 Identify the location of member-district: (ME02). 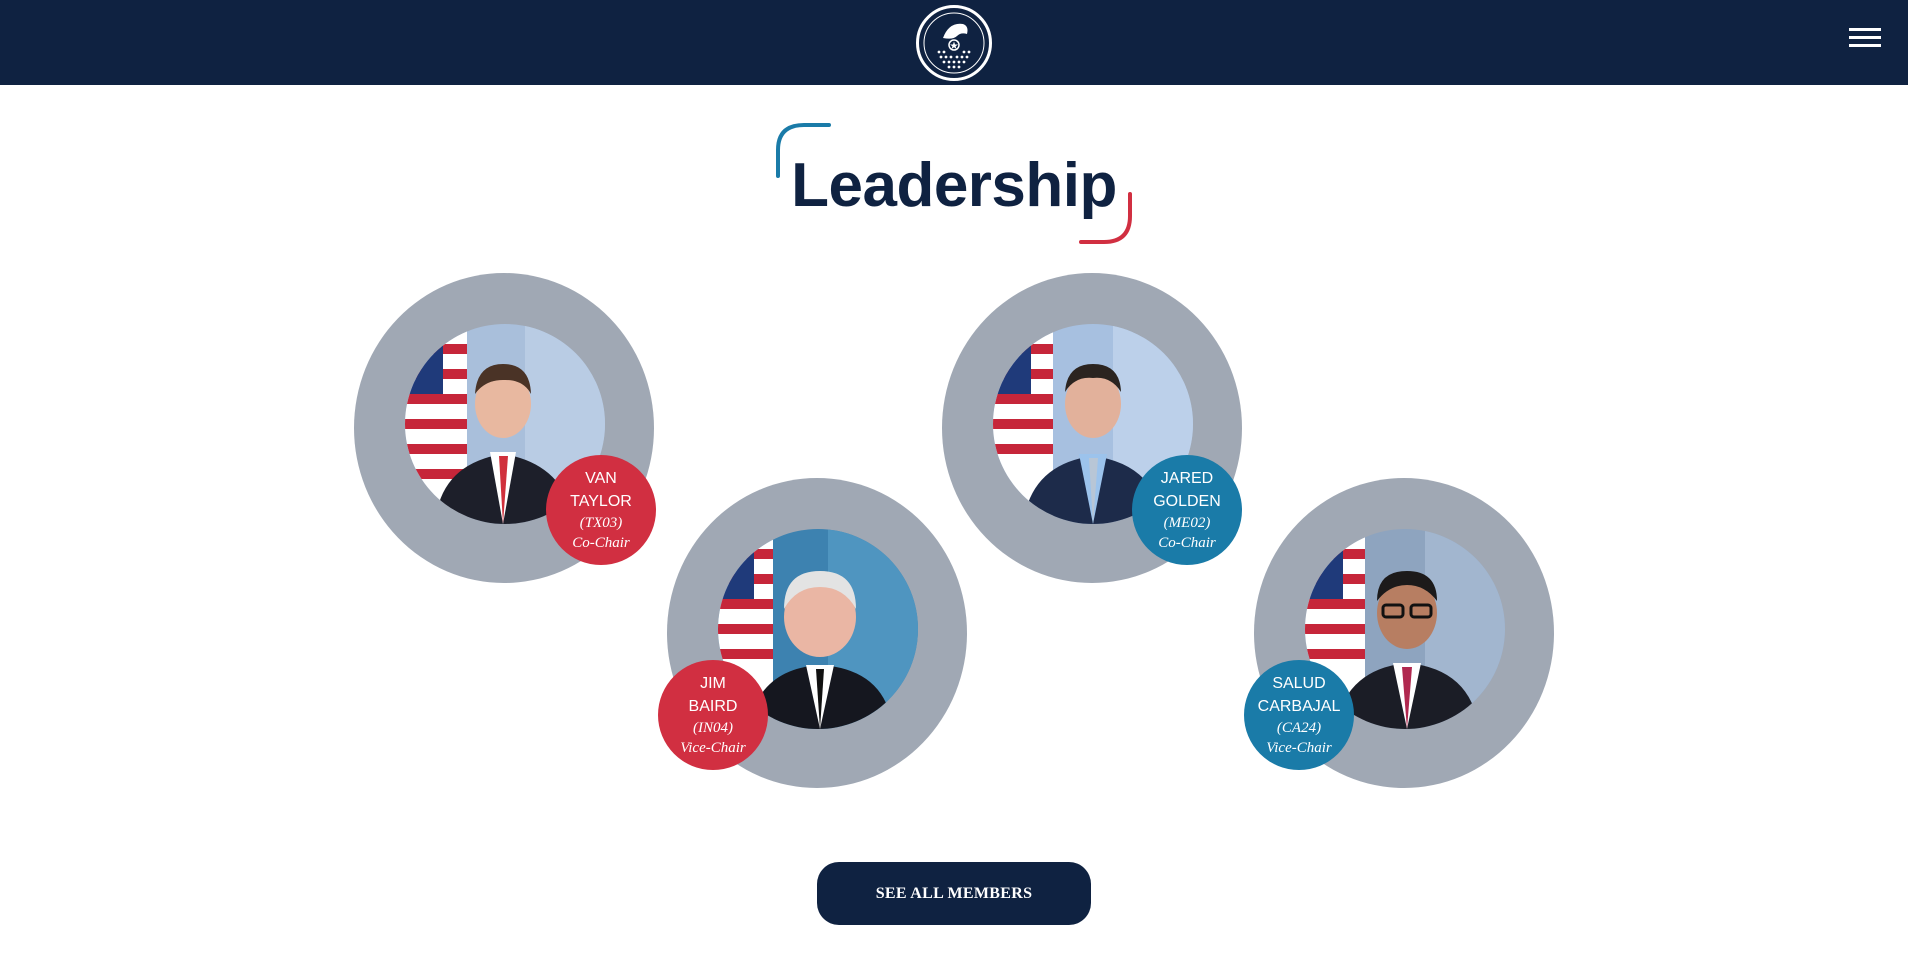
(1187, 523).